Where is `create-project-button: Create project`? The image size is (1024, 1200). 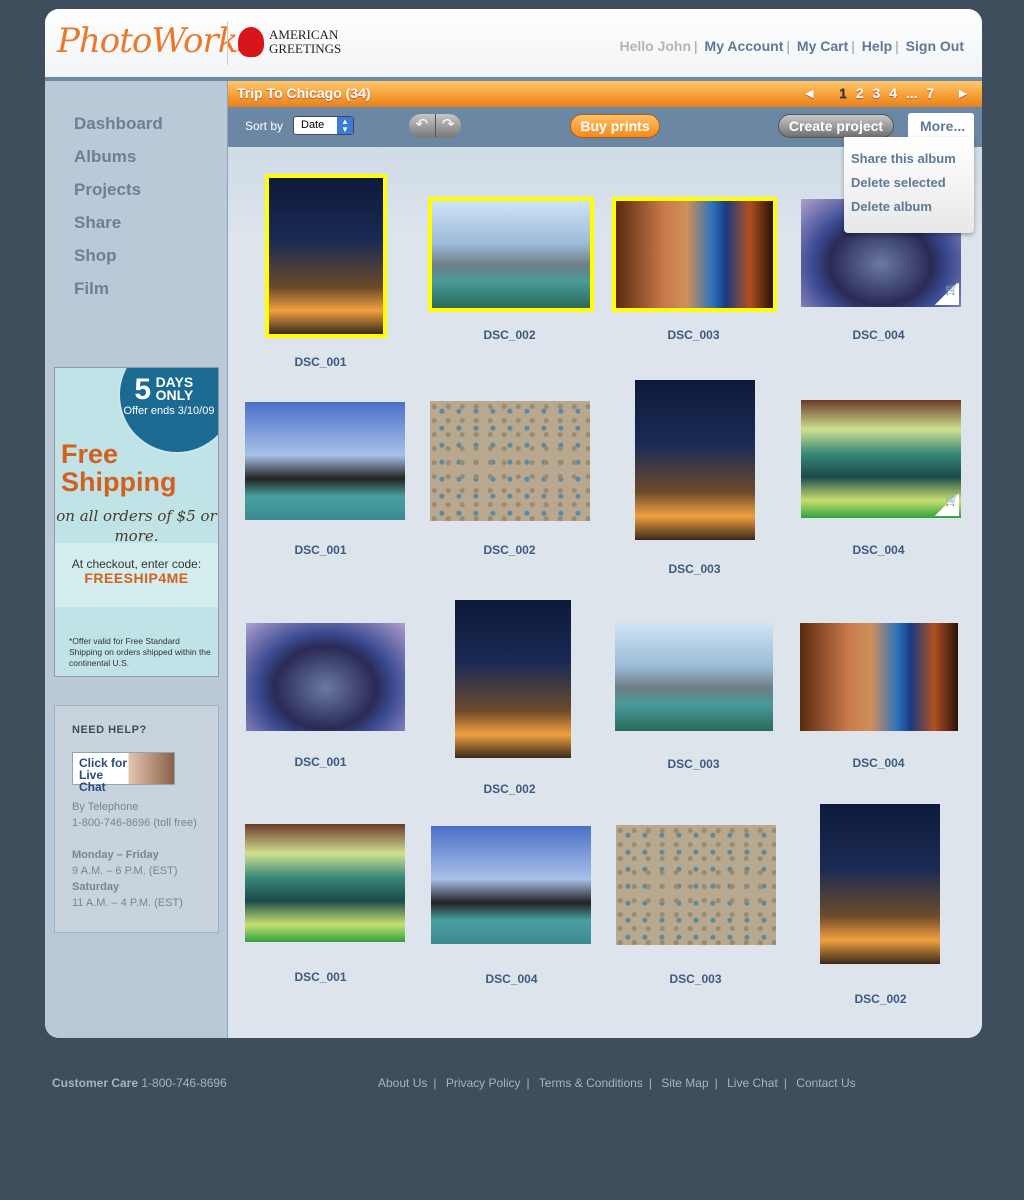
create-project-button: Create project is located at coordinates (836, 126).